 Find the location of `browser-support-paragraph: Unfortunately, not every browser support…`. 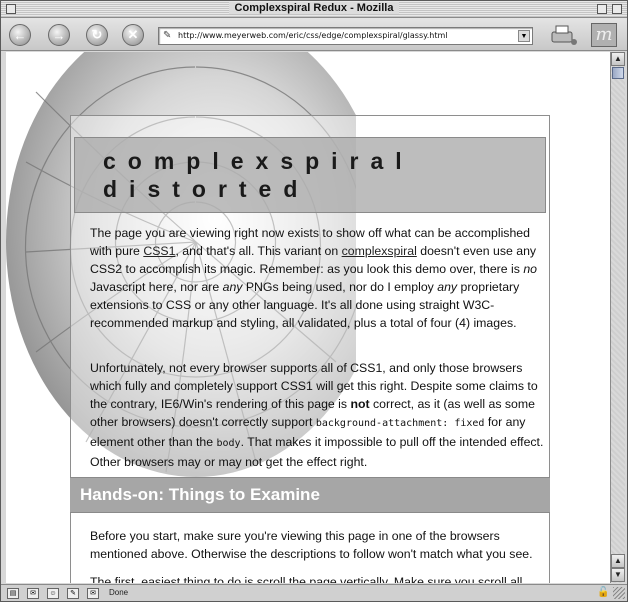

browser-support-paragraph: Unfortunately, not every browser support… is located at coordinates (320, 415).